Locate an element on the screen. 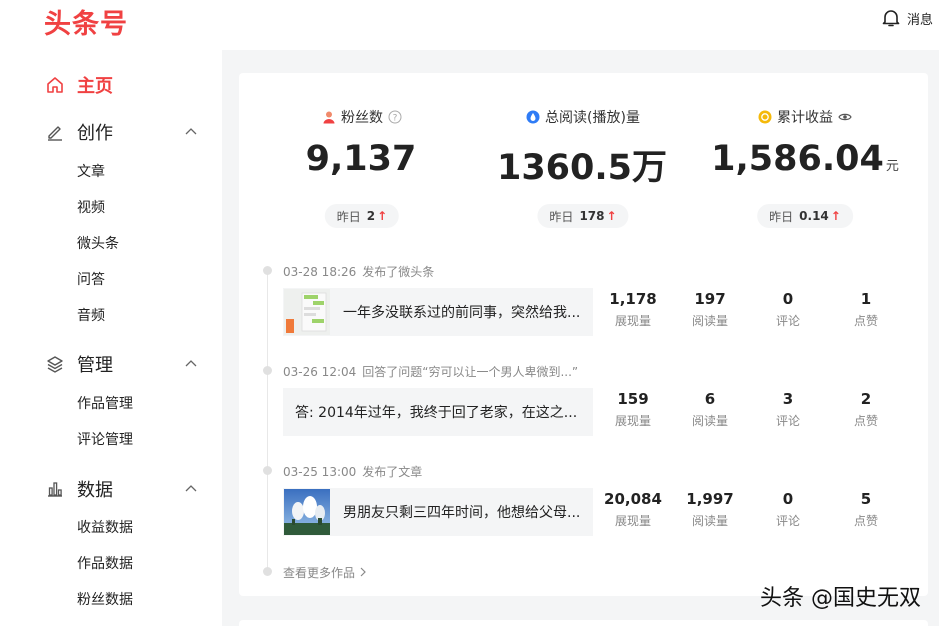  nav-item-income-data: 收益数据 is located at coordinates (105, 527).